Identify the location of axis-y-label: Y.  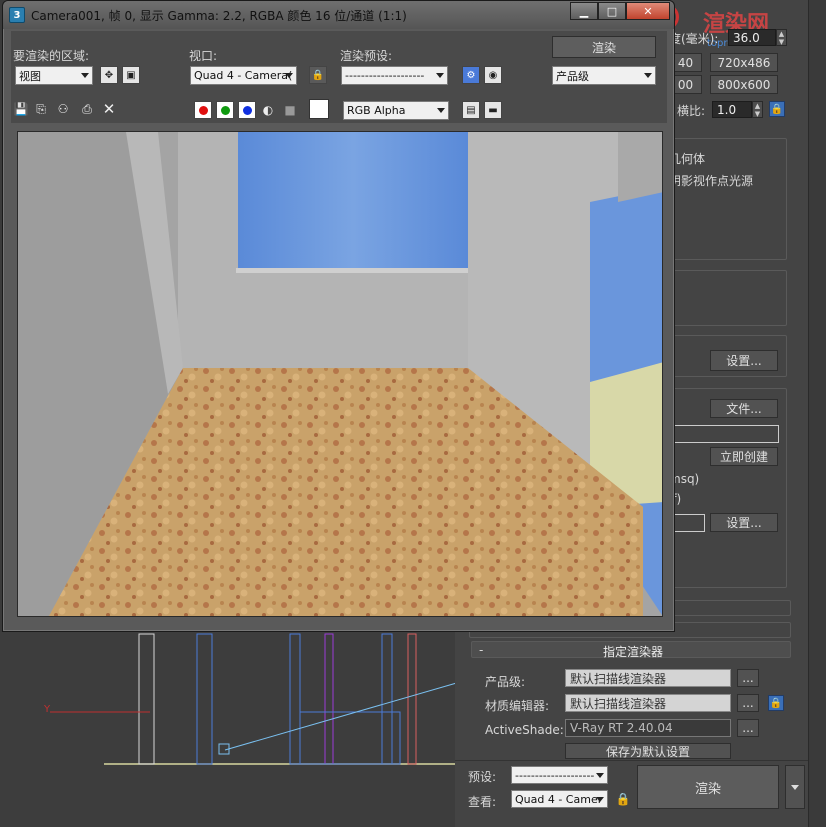
(47, 709).